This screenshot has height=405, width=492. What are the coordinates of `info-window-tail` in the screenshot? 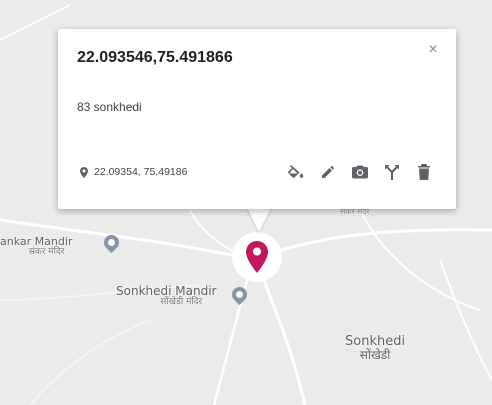 It's located at (259, 219).